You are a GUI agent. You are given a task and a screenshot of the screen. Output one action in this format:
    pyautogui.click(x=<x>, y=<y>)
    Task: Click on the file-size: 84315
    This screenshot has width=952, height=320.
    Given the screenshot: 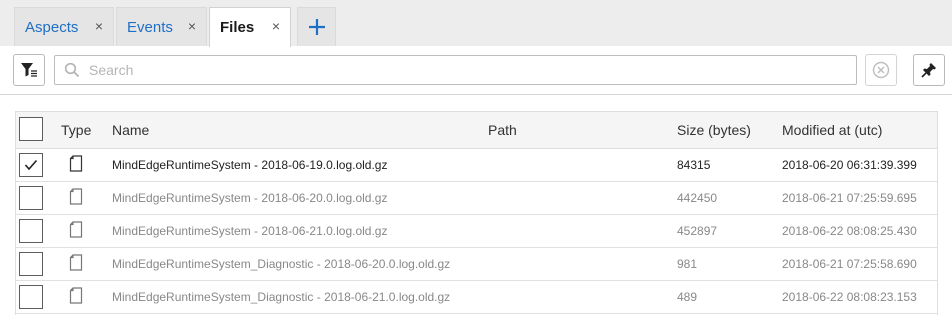 What is the action you would take?
    pyautogui.click(x=694, y=165)
    